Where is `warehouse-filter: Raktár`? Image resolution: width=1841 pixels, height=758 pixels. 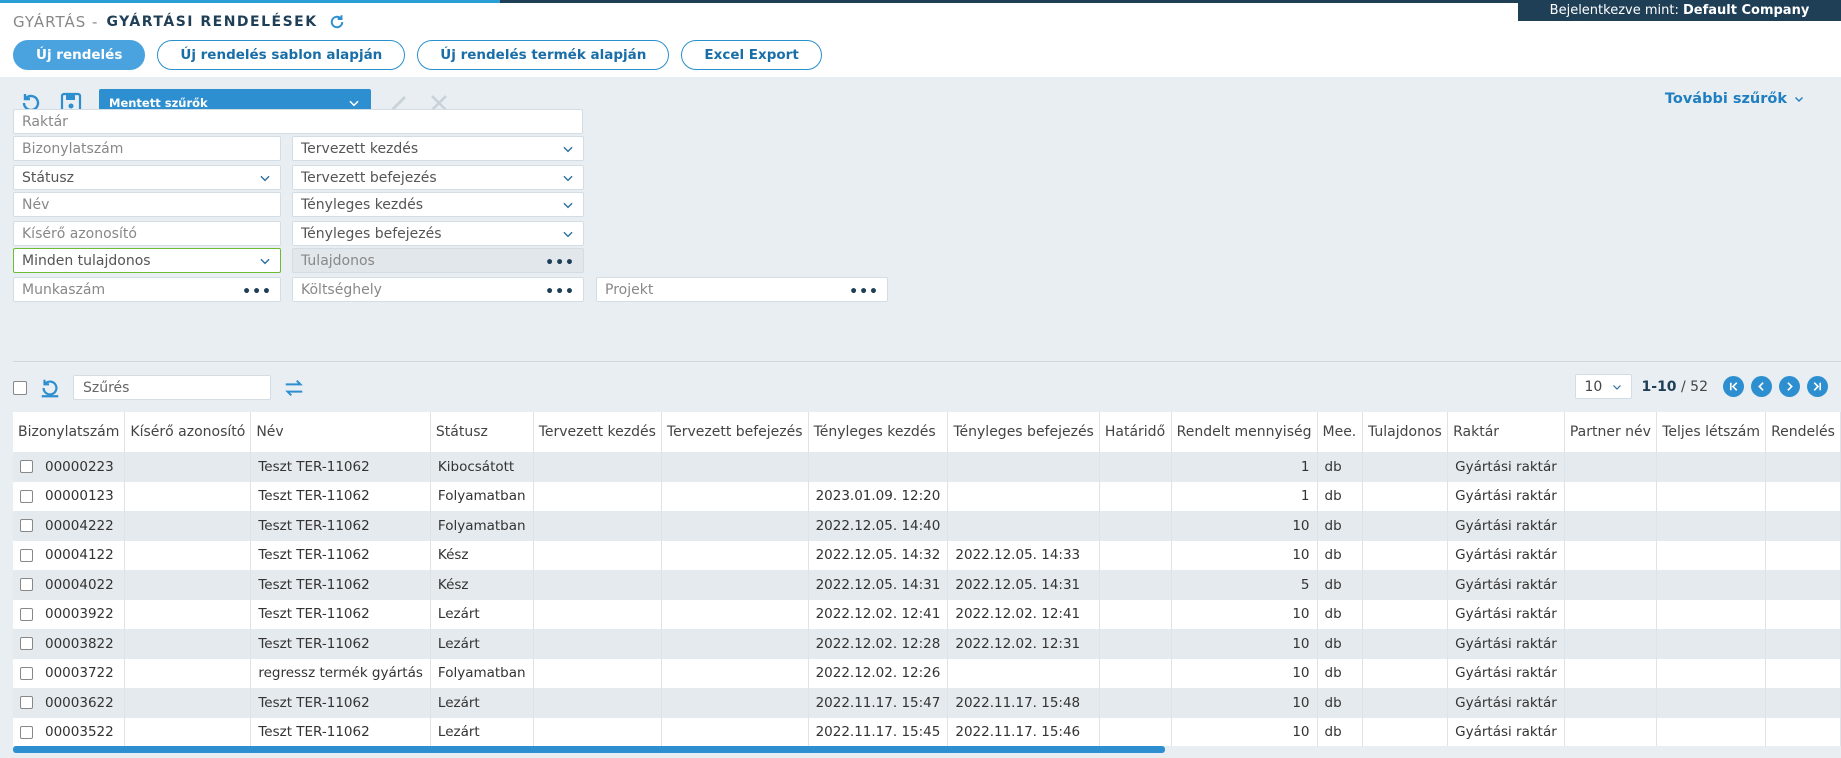 warehouse-filter: Raktár is located at coordinates (298, 121).